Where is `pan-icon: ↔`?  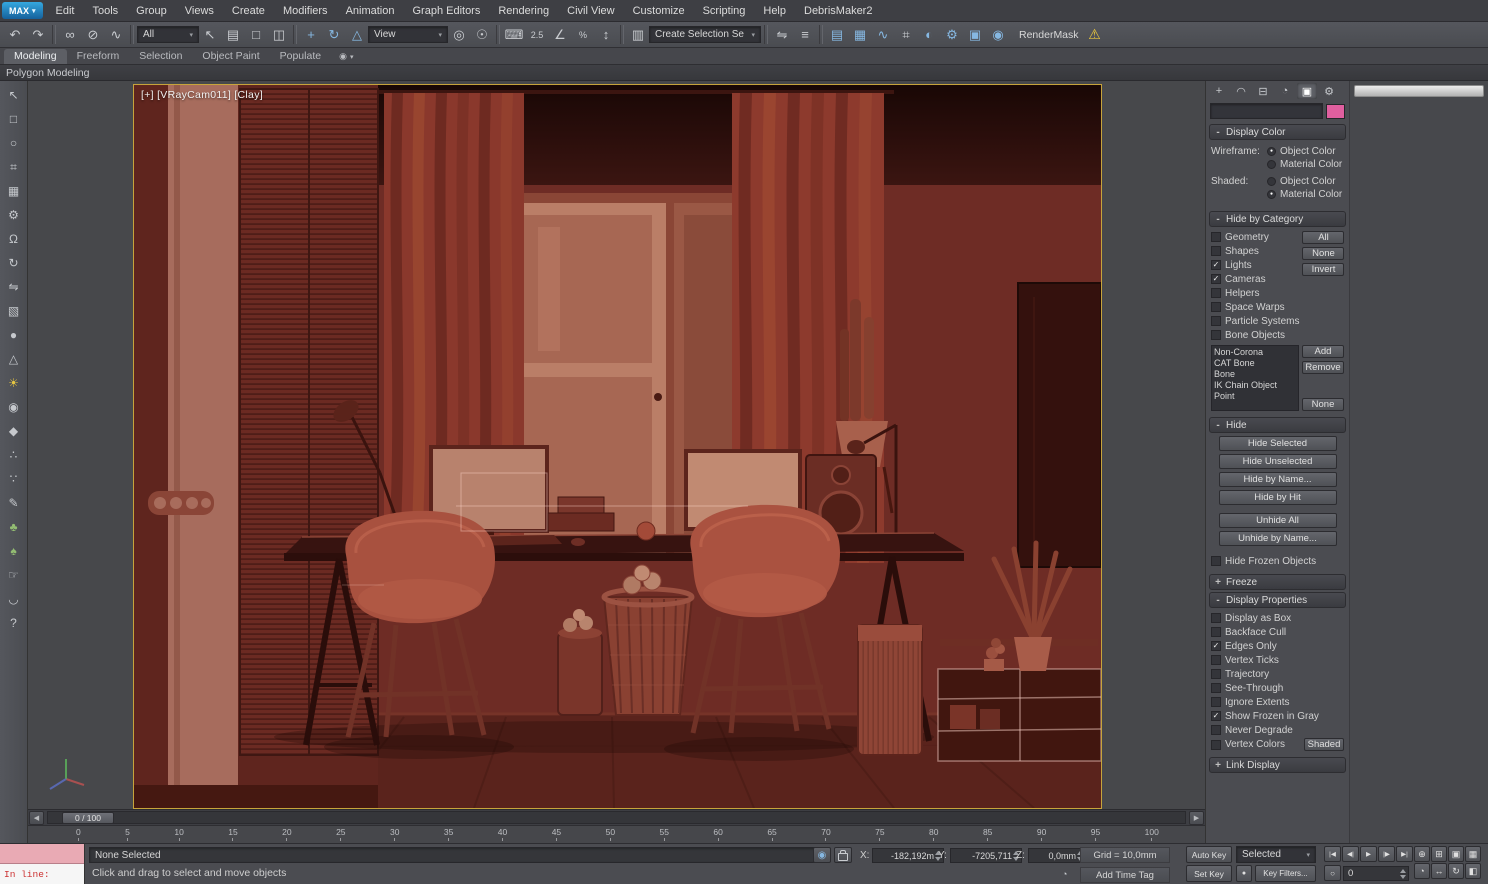
pan-icon: ↔ is located at coordinates (1439, 871).